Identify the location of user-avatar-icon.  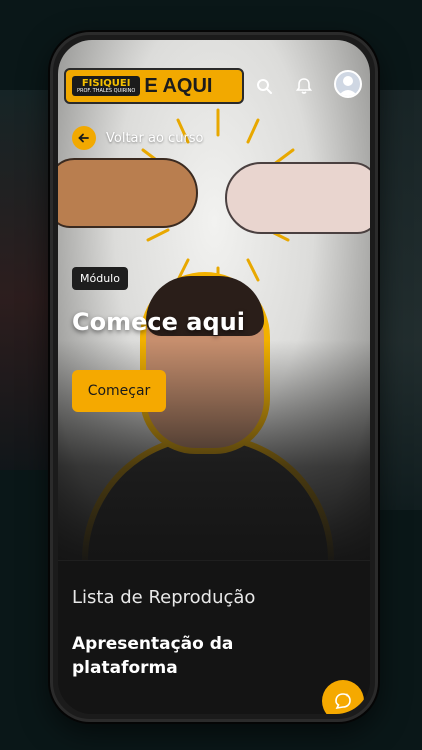
(348, 84).